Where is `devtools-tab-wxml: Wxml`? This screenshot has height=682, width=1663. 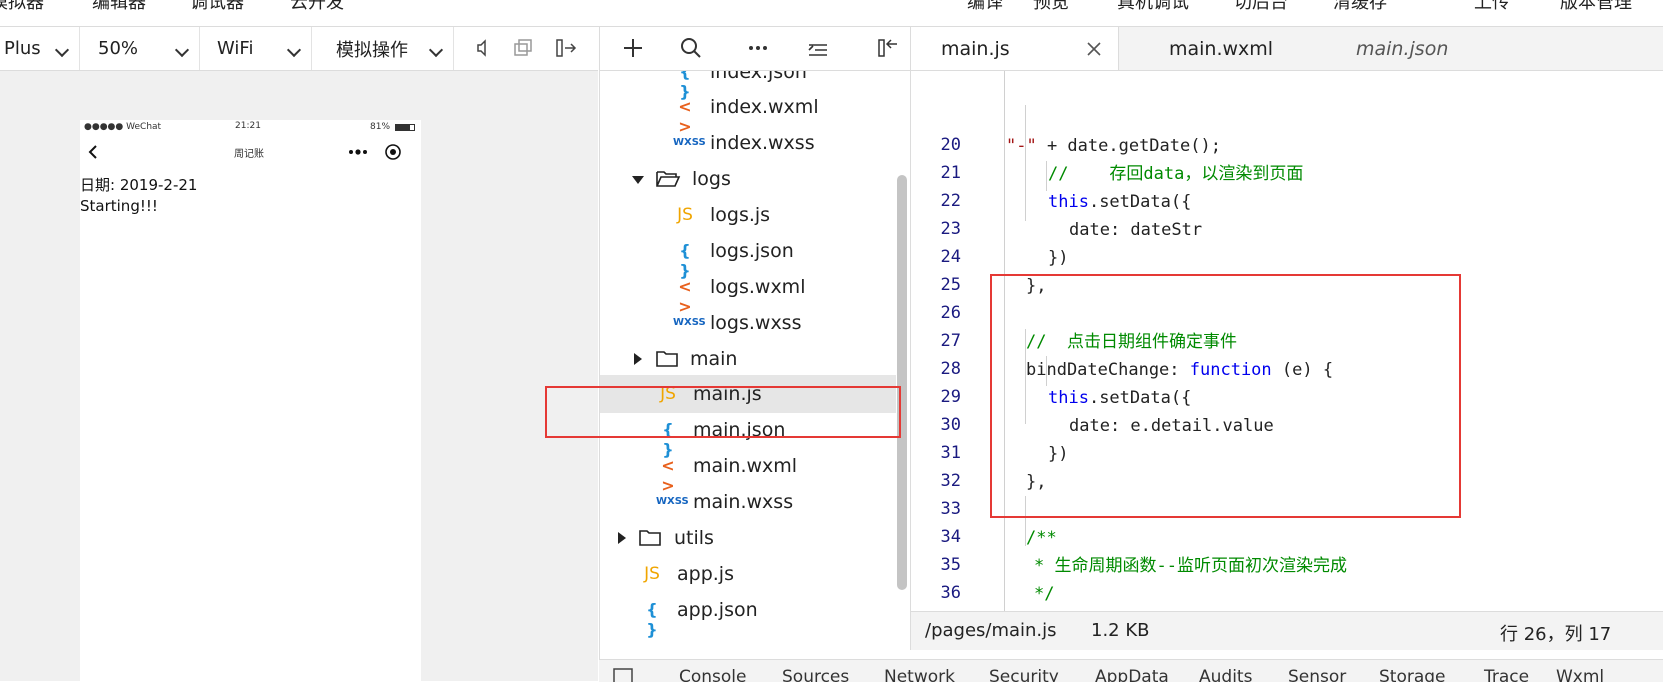 devtools-tab-wxml: Wxml is located at coordinates (1580, 674).